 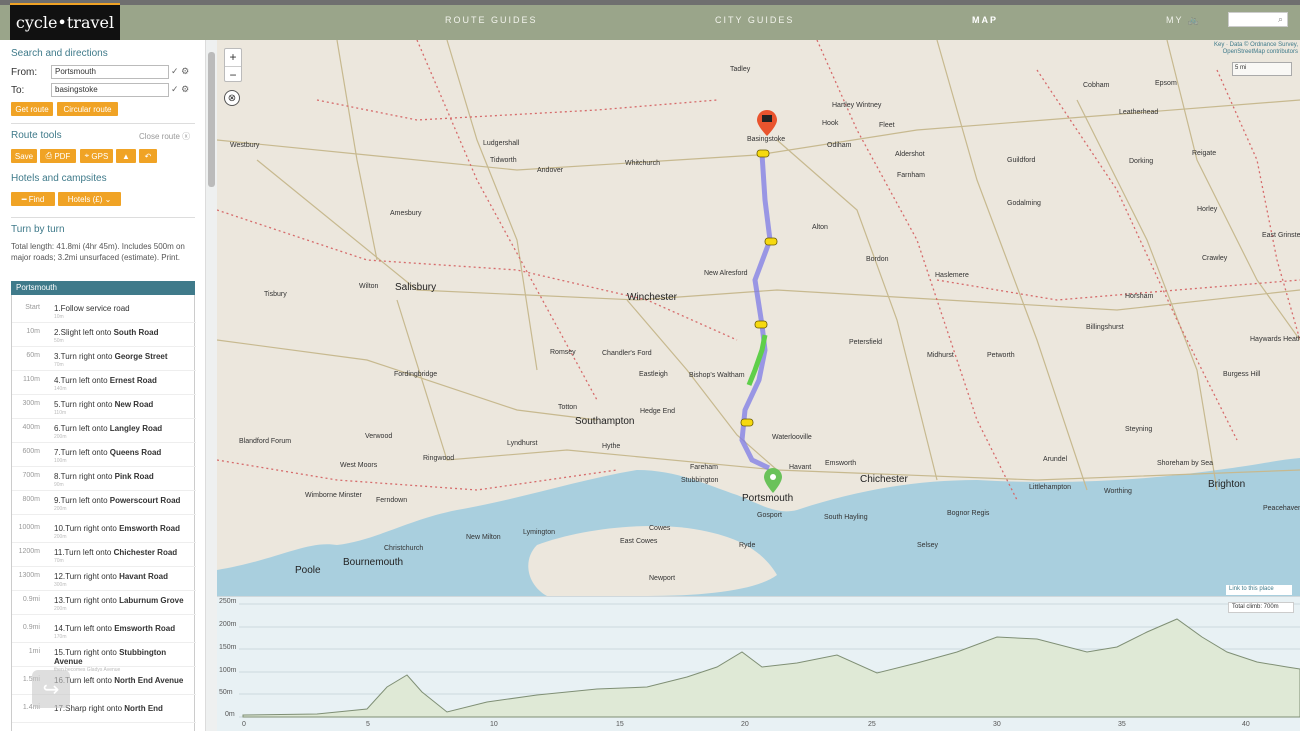 I want to click on town-label: Havant, so click(x=800, y=467).